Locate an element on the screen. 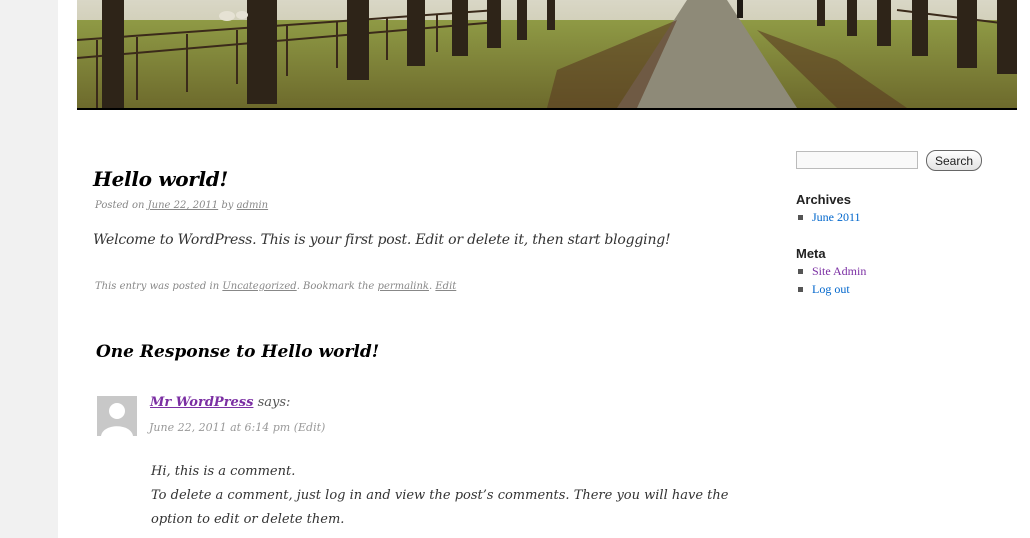 Image resolution: width=1030 pixels, height=538 pixels. edit-comment-link: Edit is located at coordinates (309, 427).